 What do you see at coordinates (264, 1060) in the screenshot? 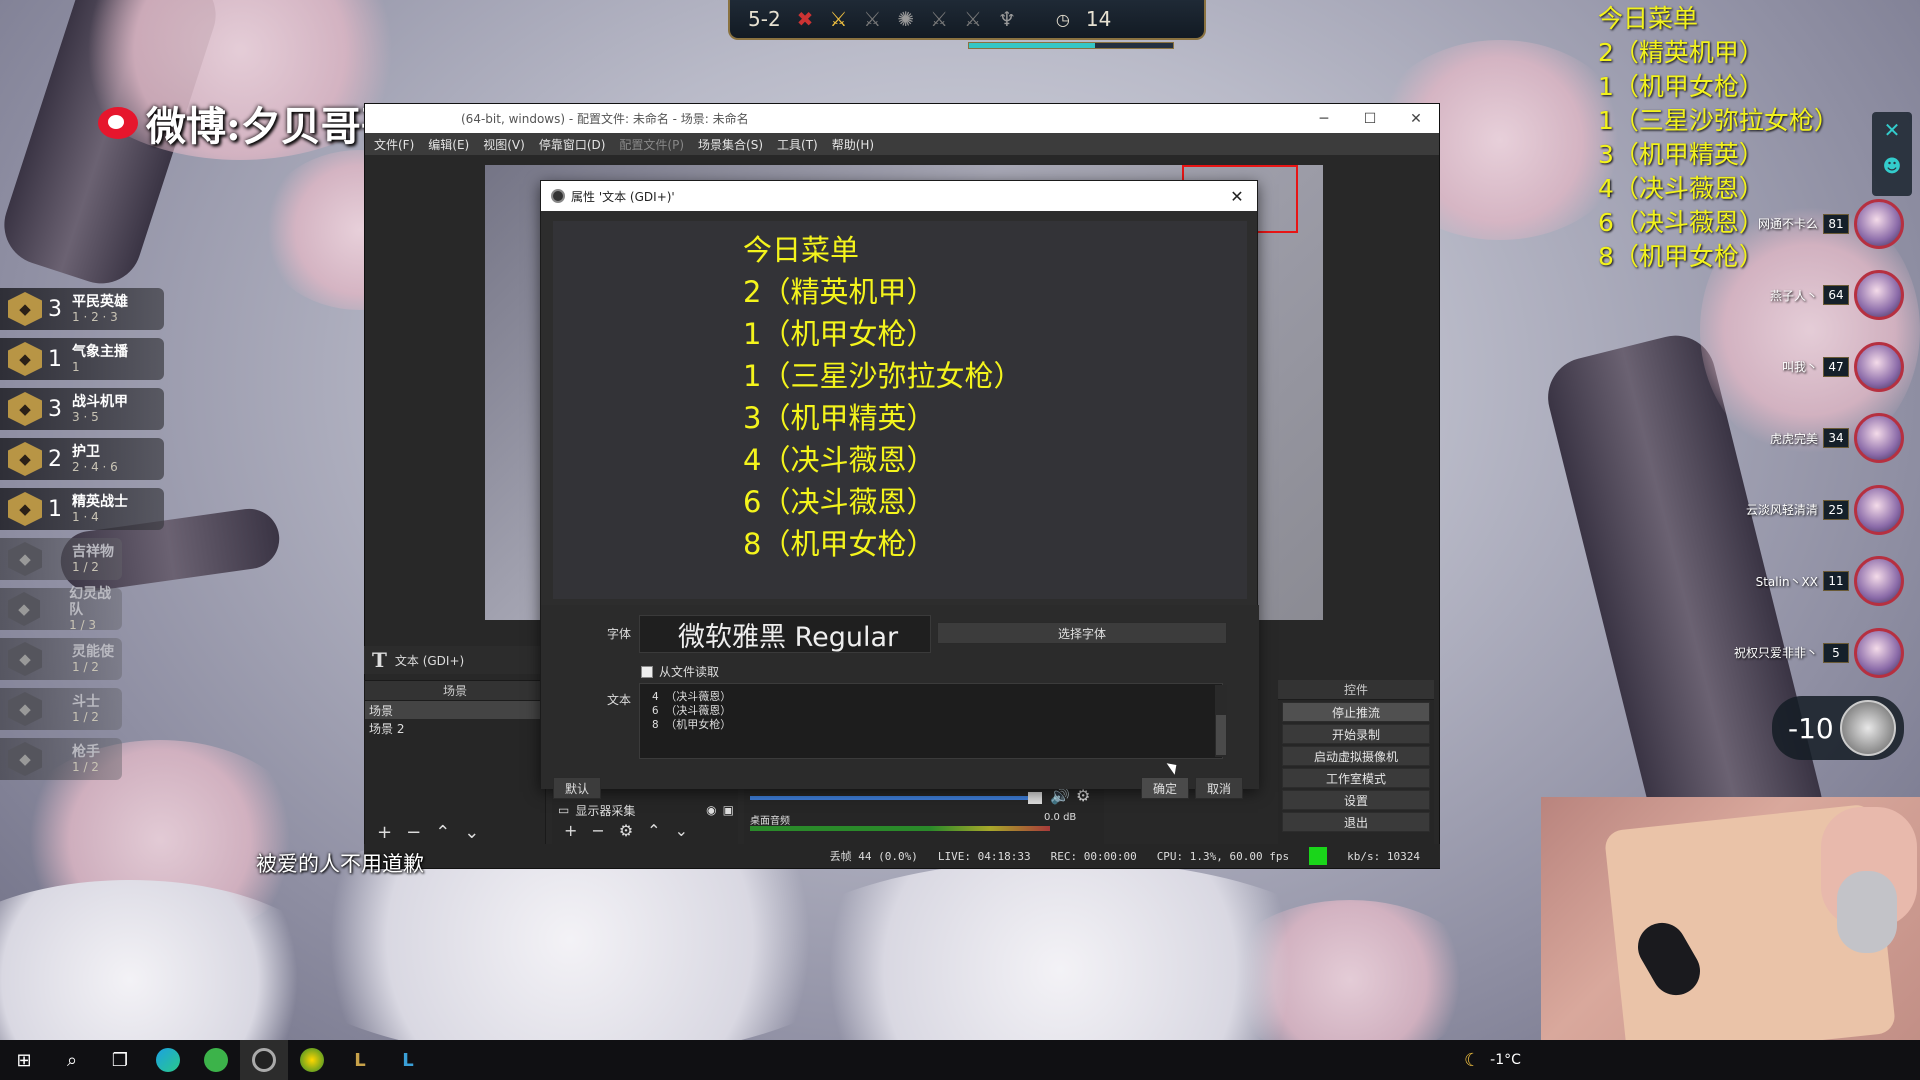
I see `obs-taskbar-icon` at bounding box center [264, 1060].